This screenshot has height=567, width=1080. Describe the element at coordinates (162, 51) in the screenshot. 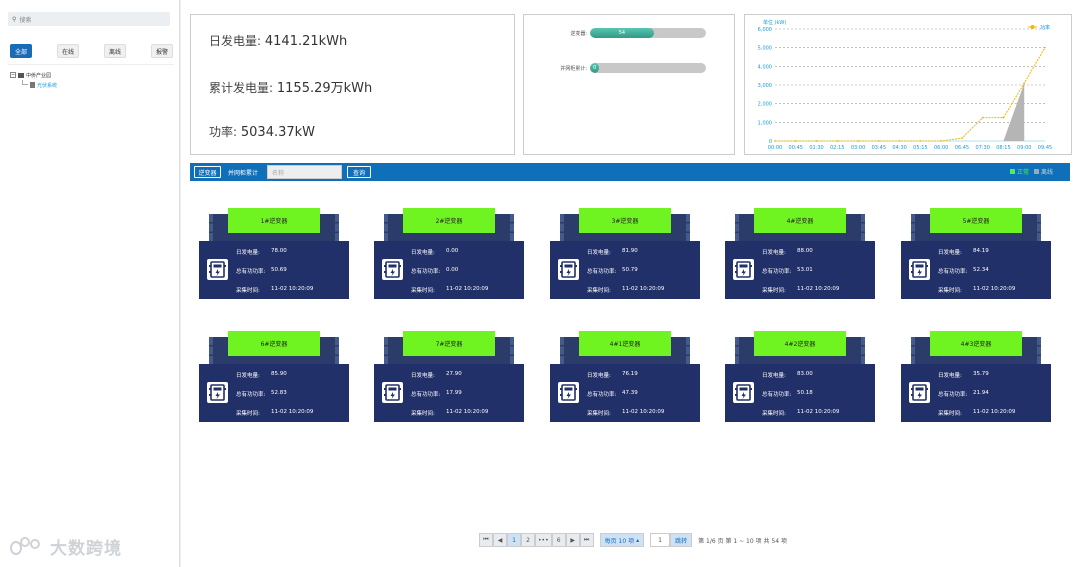

I see `filter-alarm: 报警` at that location.